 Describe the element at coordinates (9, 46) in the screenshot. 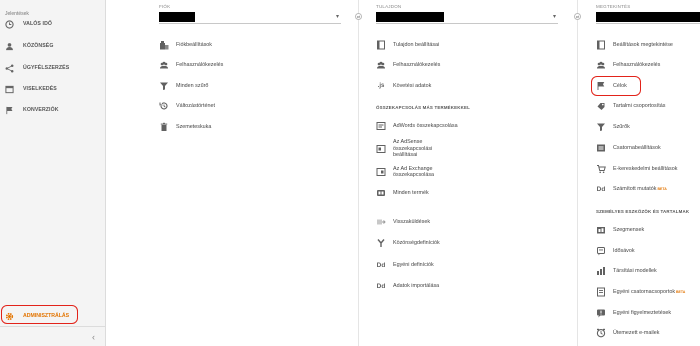

I see `person-icon` at that location.